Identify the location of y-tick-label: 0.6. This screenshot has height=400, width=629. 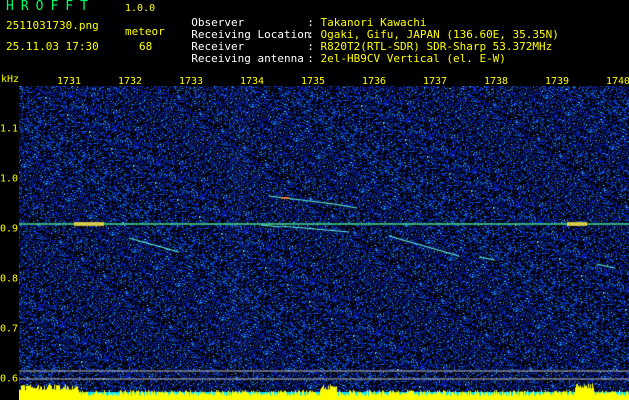
(9, 379).